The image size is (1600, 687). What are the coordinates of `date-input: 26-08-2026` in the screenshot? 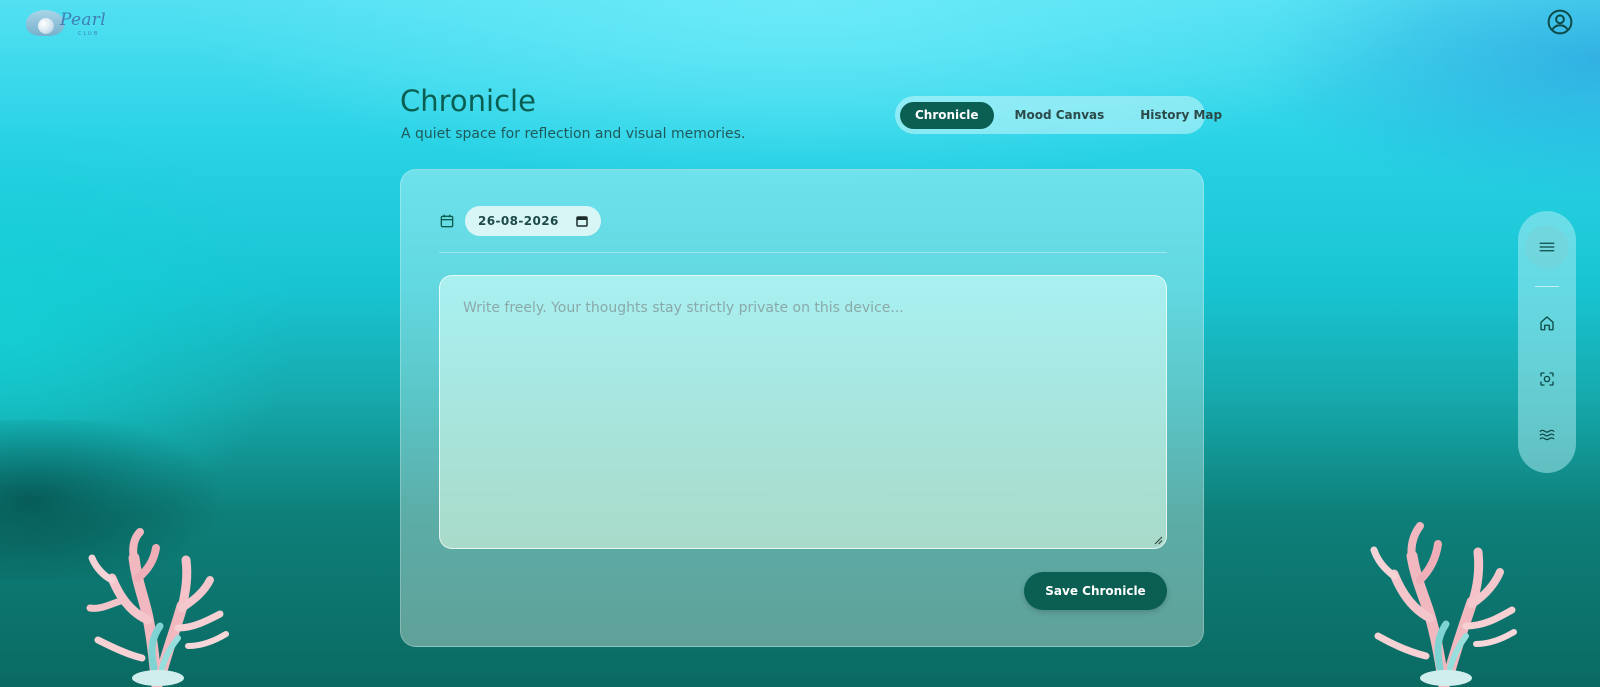 It's located at (533, 221).